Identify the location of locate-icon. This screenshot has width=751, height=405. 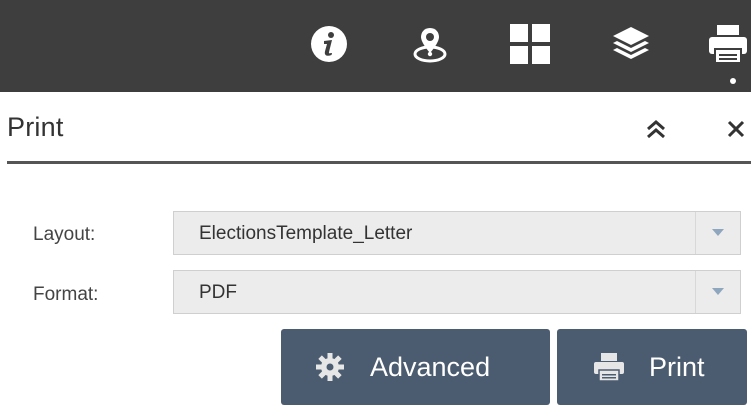
(430, 44).